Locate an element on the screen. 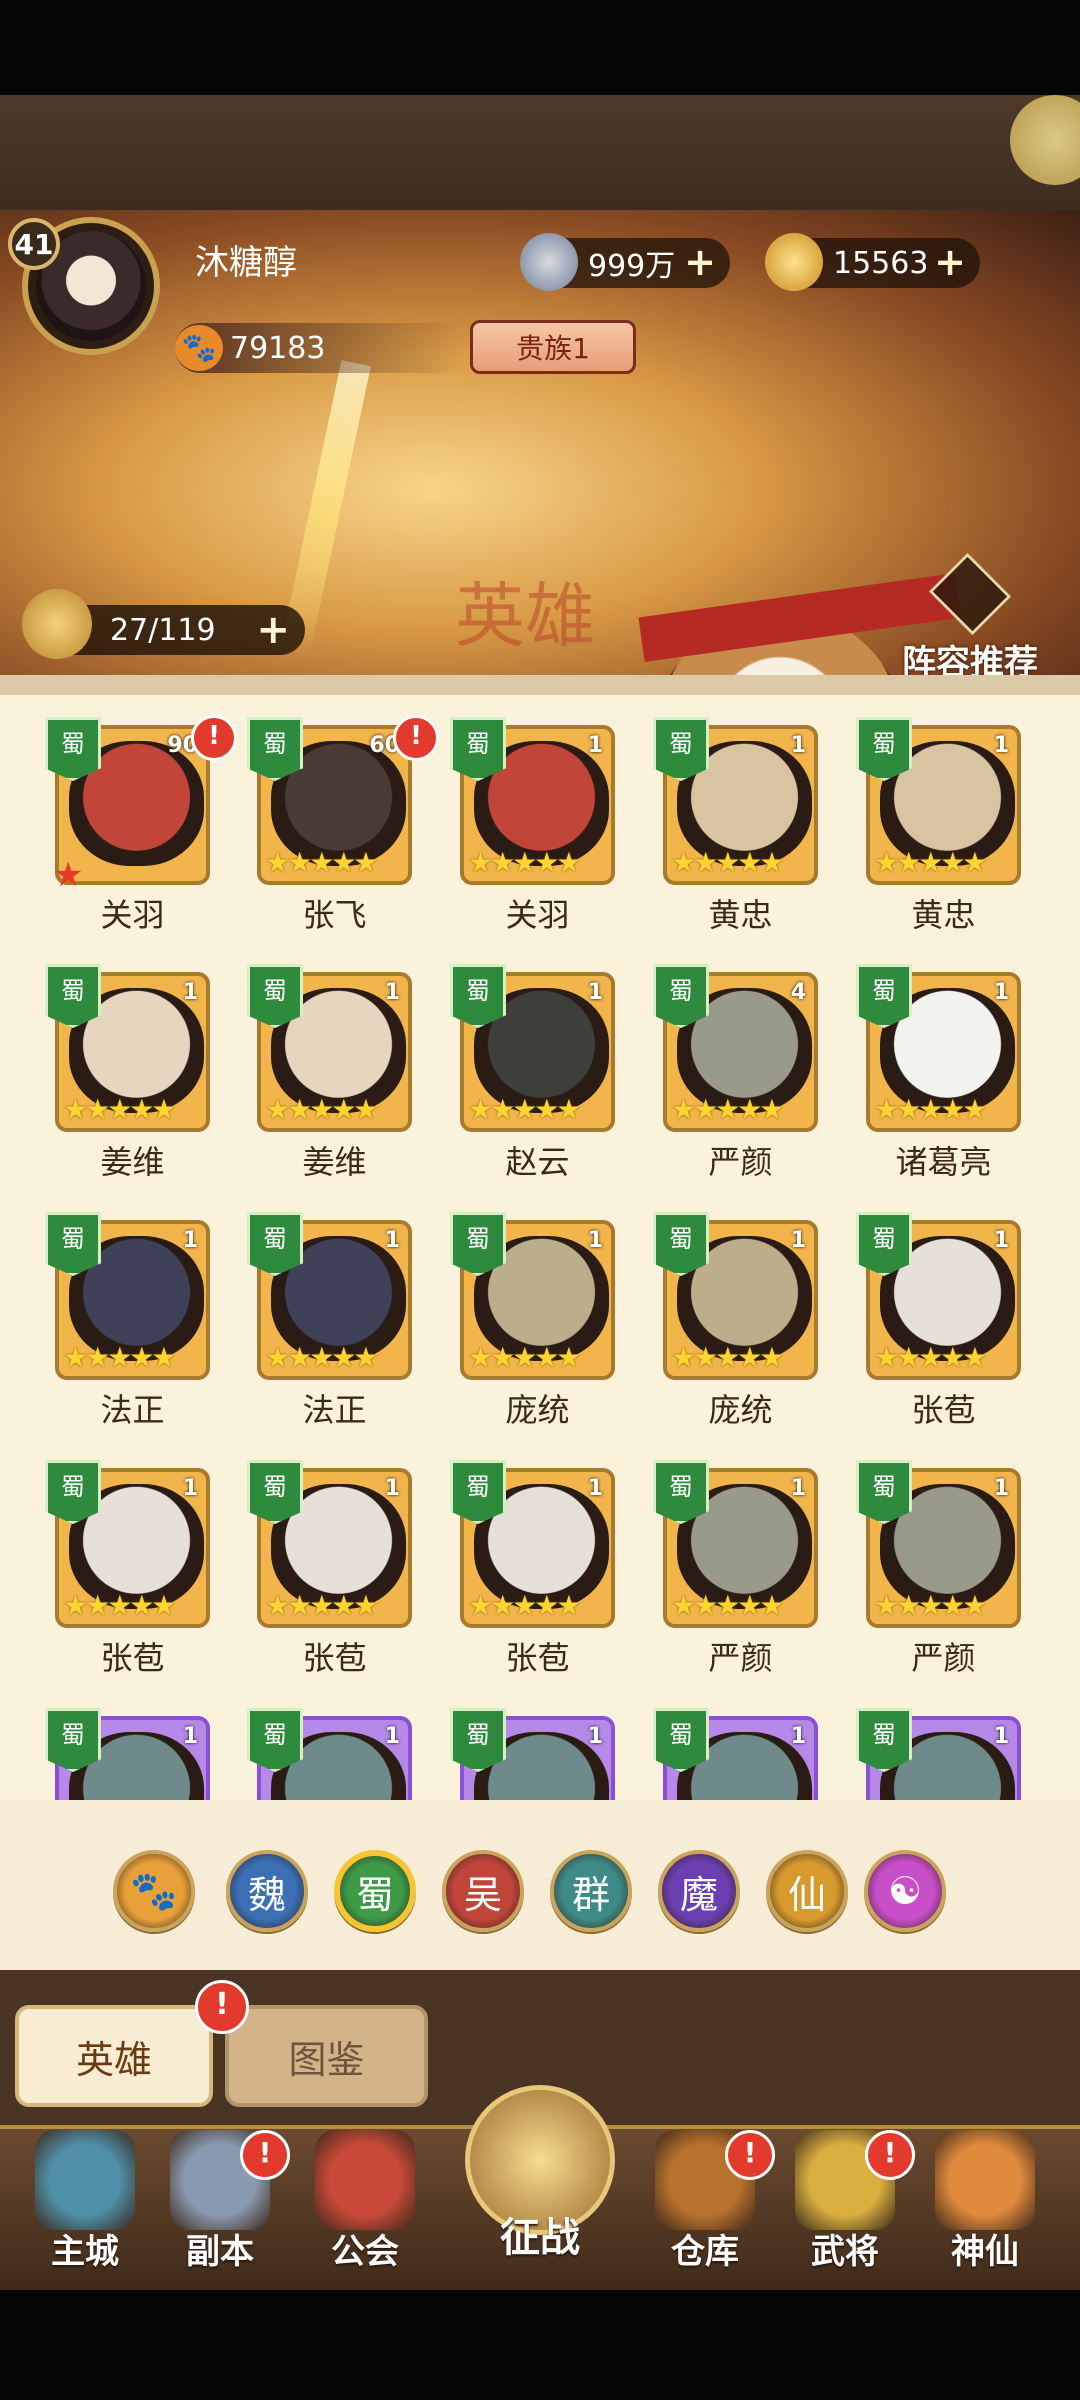  nav-label: 仓库 is located at coordinates (705, 2252).